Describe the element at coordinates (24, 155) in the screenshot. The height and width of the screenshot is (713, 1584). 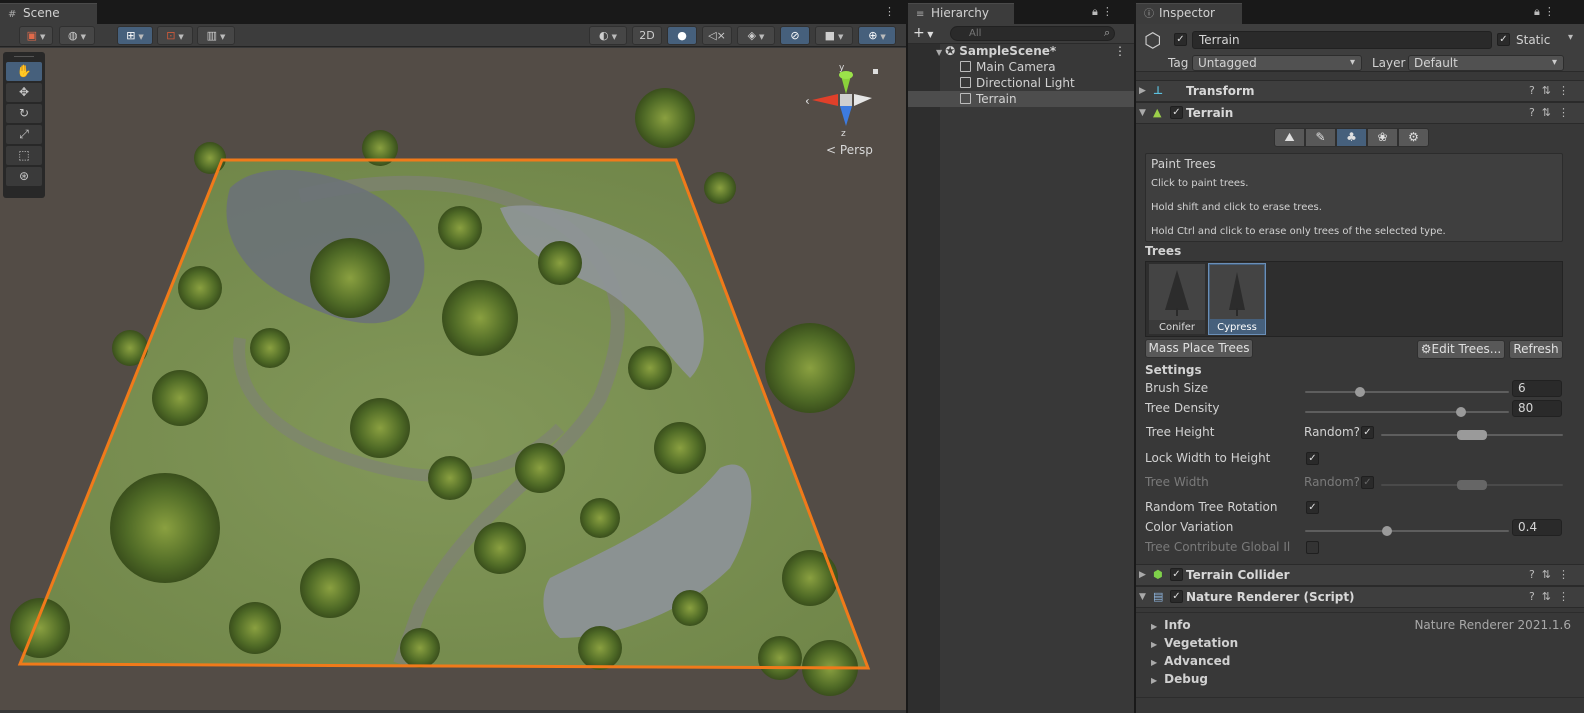
I see `rect-tool-icon: ⬚` at that location.